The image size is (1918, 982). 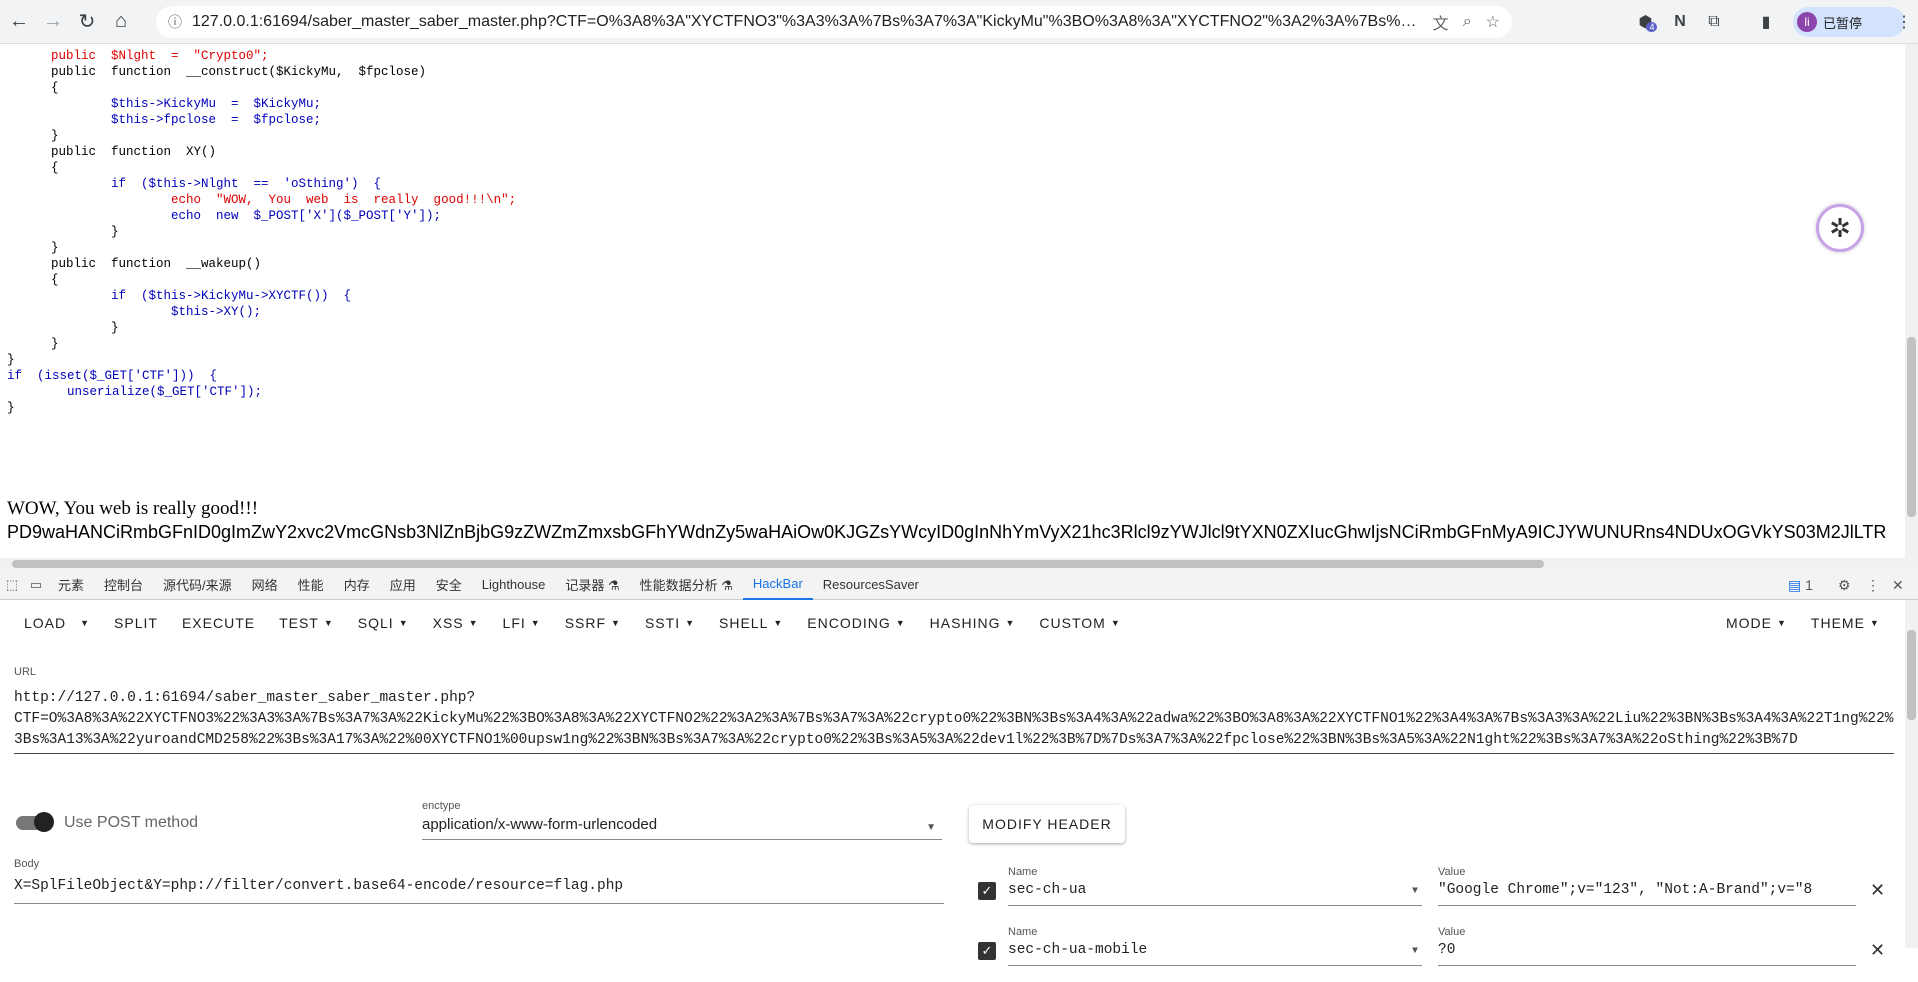 What do you see at coordinates (585, 623) in the screenshot?
I see `hackbar-button-label: SSRF` at bounding box center [585, 623].